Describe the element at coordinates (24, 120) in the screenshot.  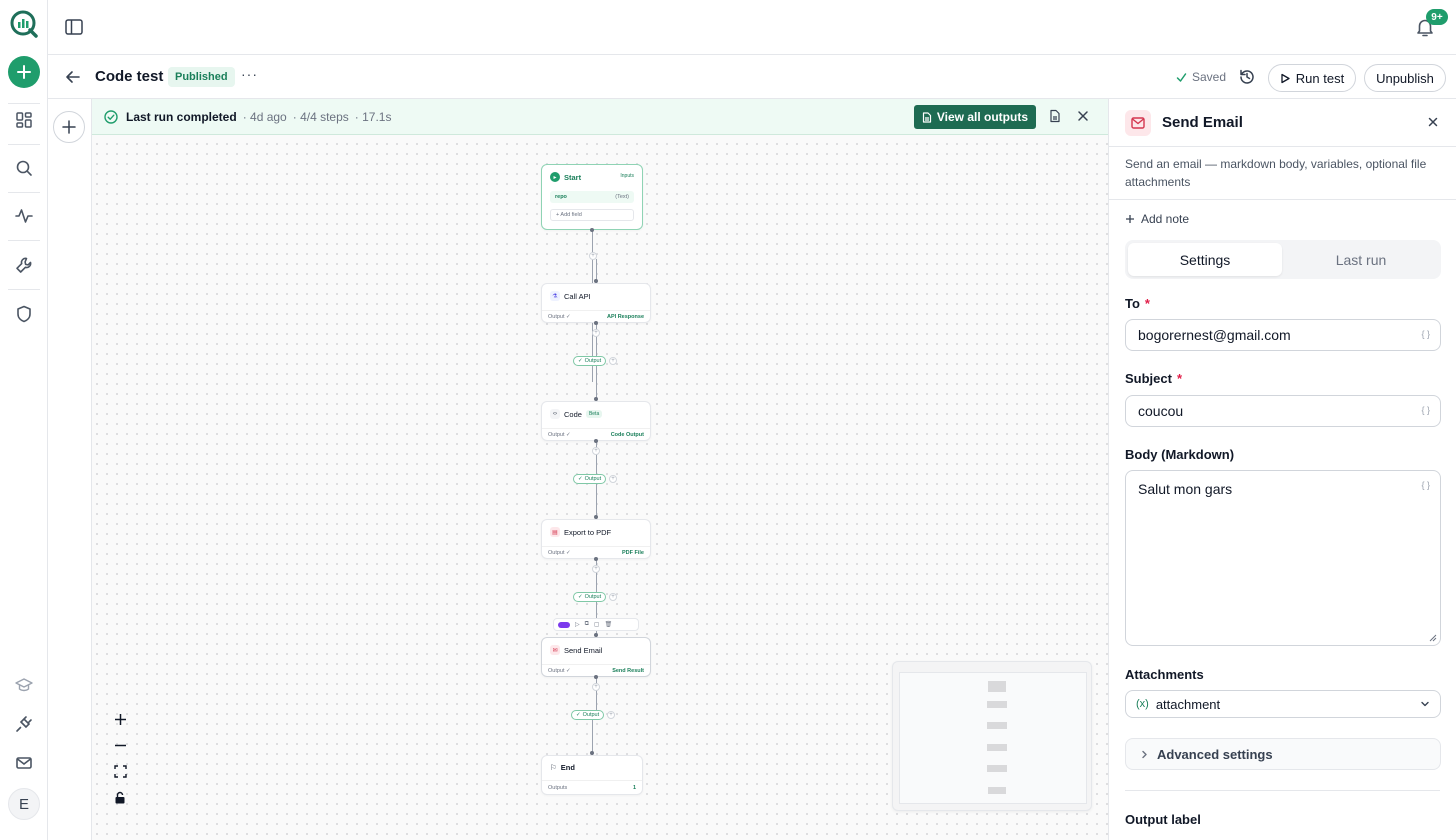
I see `dashboard-icon` at that location.